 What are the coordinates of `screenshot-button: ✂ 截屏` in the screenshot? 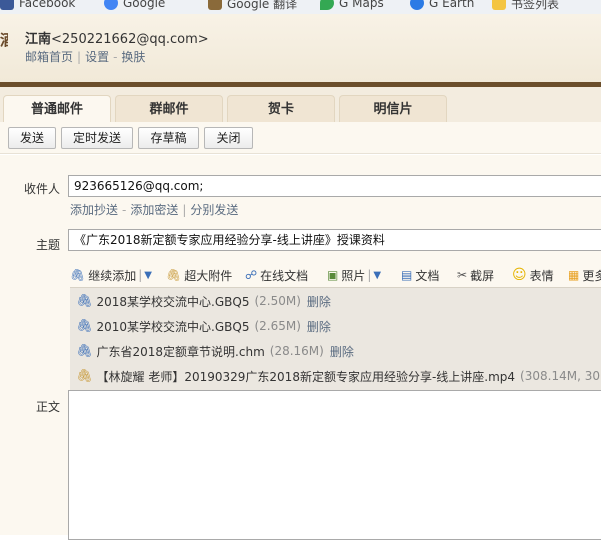 It's located at (475, 275).